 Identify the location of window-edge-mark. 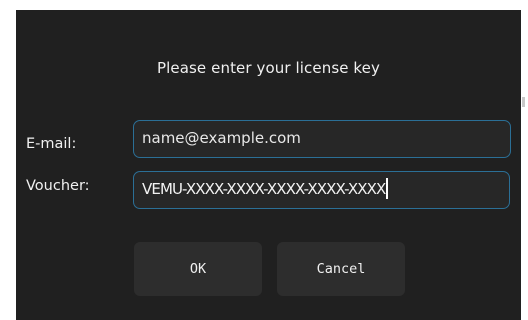
(523, 102).